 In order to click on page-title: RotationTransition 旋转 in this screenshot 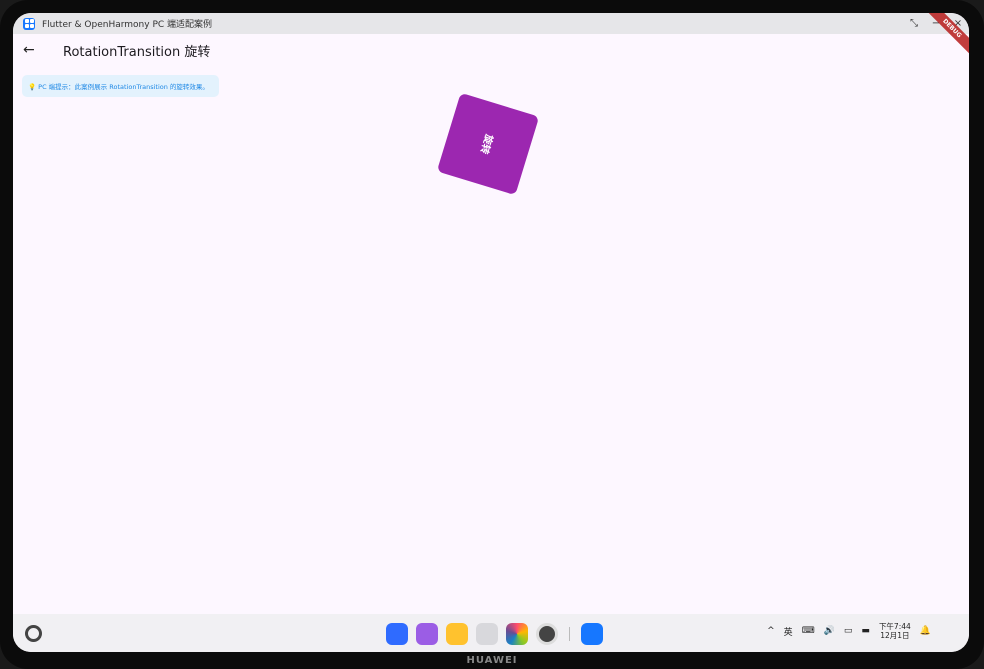, I will do `click(137, 52)`.